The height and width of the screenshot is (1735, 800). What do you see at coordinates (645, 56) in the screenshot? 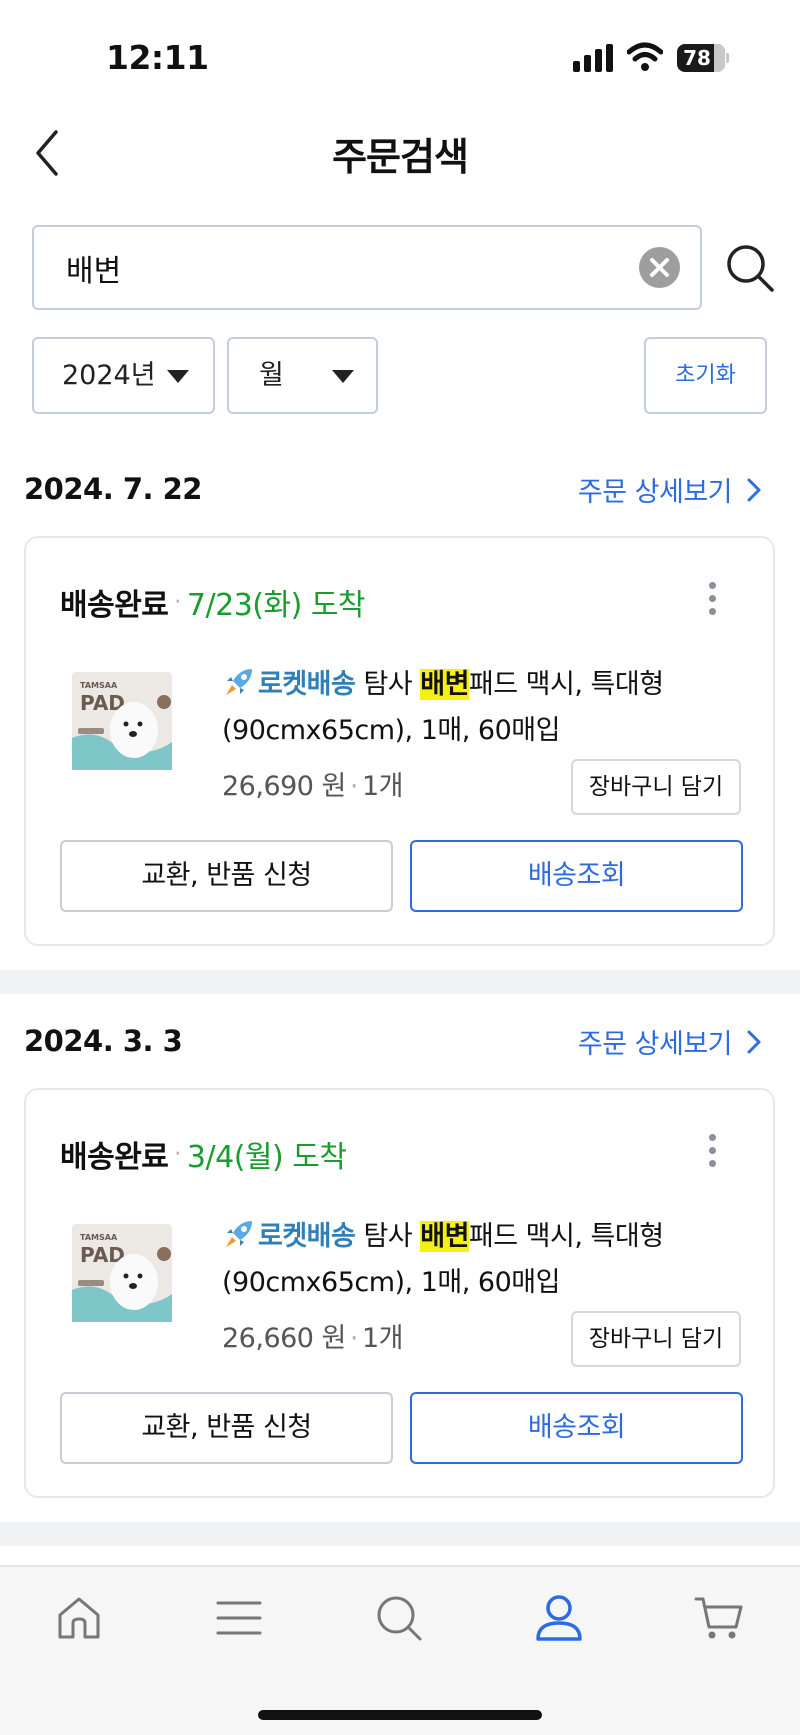
I see `wifi-icon` at bounding box center [645, 56].